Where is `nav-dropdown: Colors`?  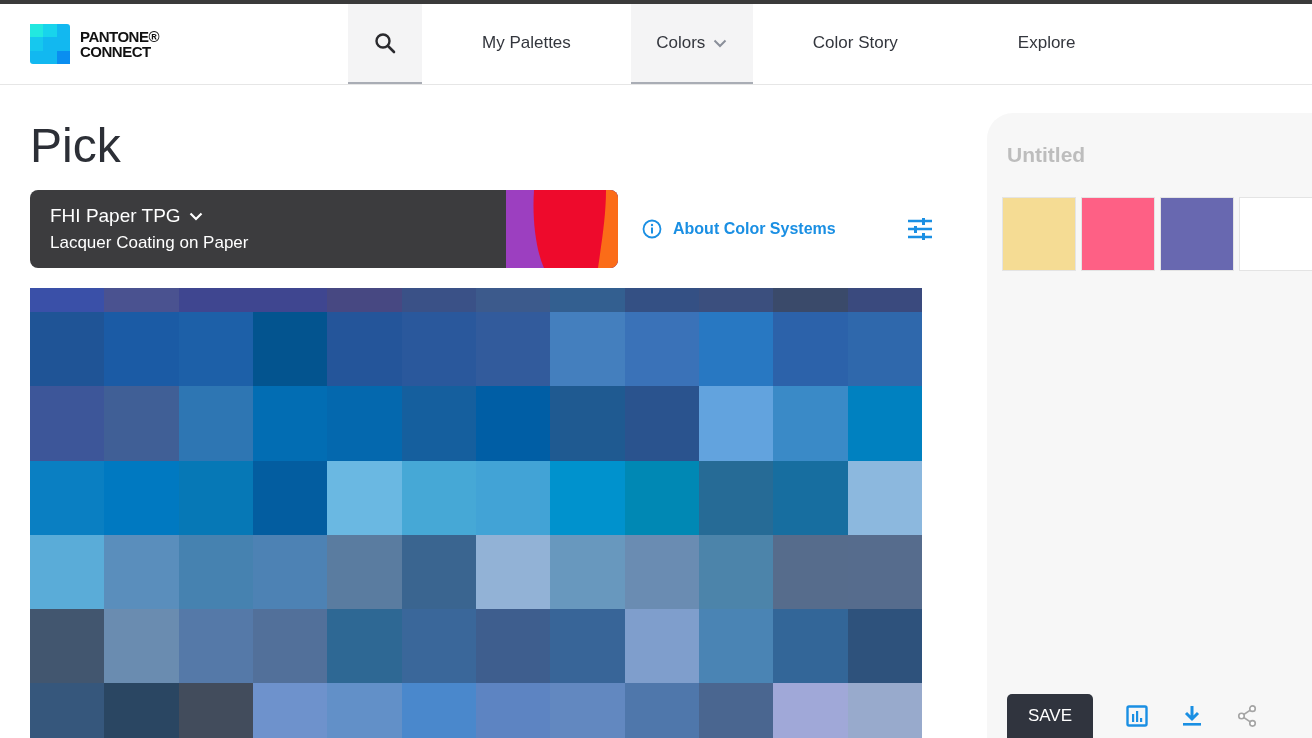 nav-dropdown: Colors is located at coordinates (691, 44).